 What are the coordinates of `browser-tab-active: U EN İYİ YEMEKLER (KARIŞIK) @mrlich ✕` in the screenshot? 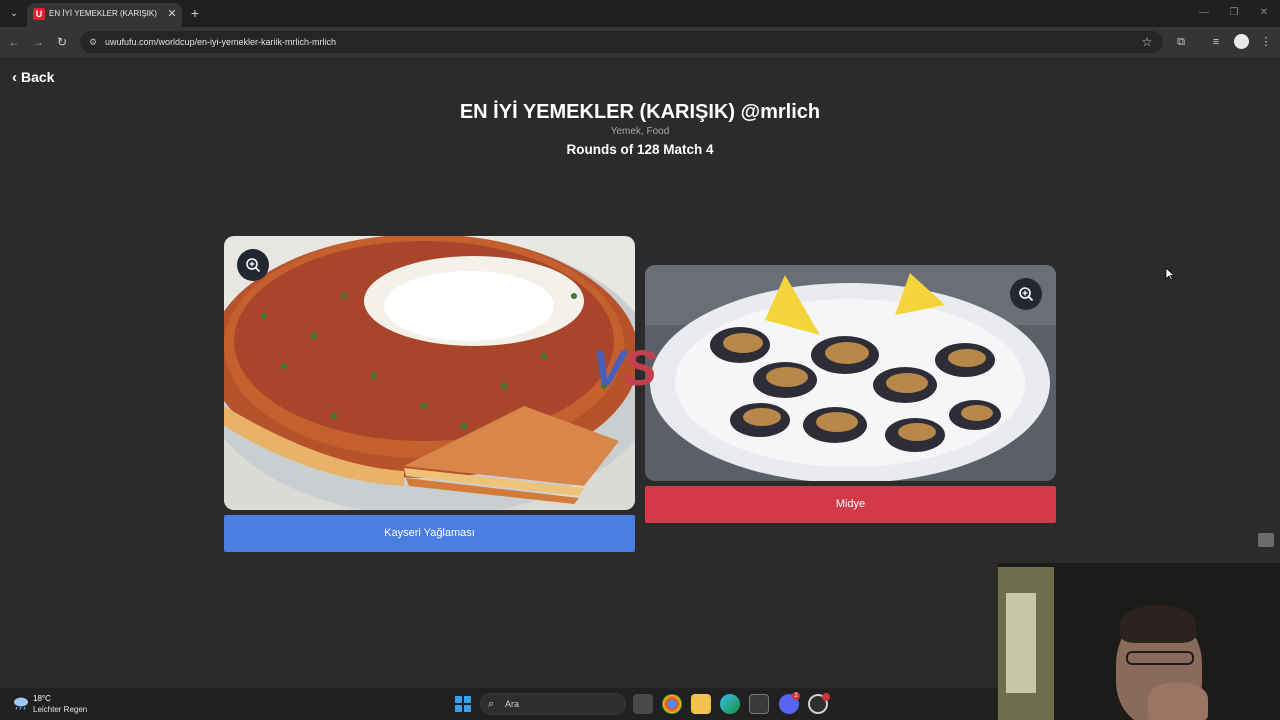 It's located at (104, 15).